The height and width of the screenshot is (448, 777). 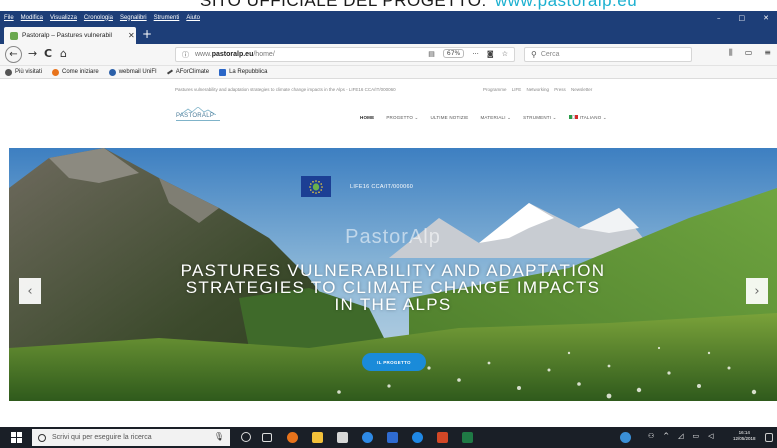 I want to click on zoom-level: 67%, so click(x=453, y=53).